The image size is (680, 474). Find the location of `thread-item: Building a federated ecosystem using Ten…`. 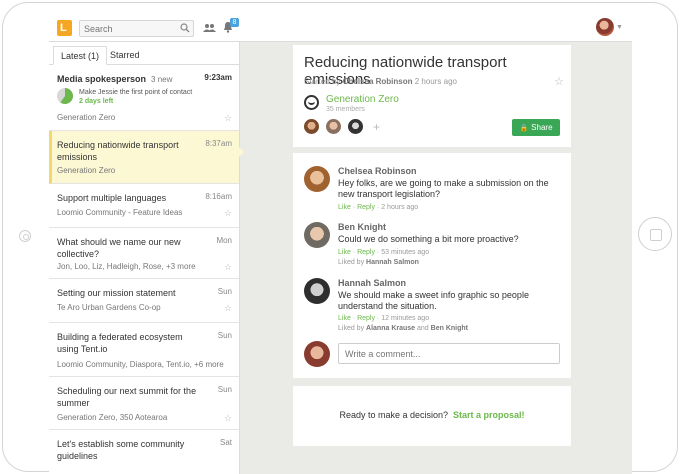

thread-item: Building a federated ecosystem using Ten… is located at coordinates (144, 350).